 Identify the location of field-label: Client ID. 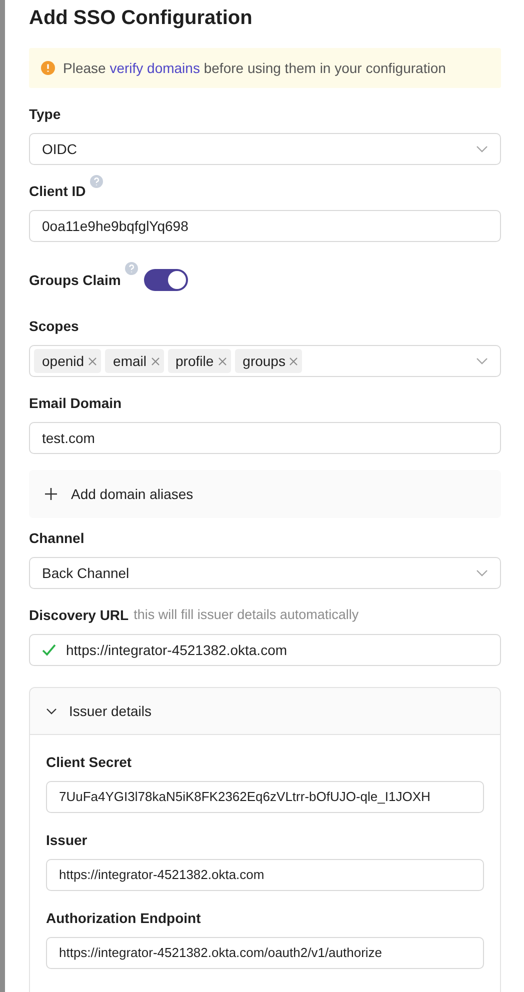
(57, 191).